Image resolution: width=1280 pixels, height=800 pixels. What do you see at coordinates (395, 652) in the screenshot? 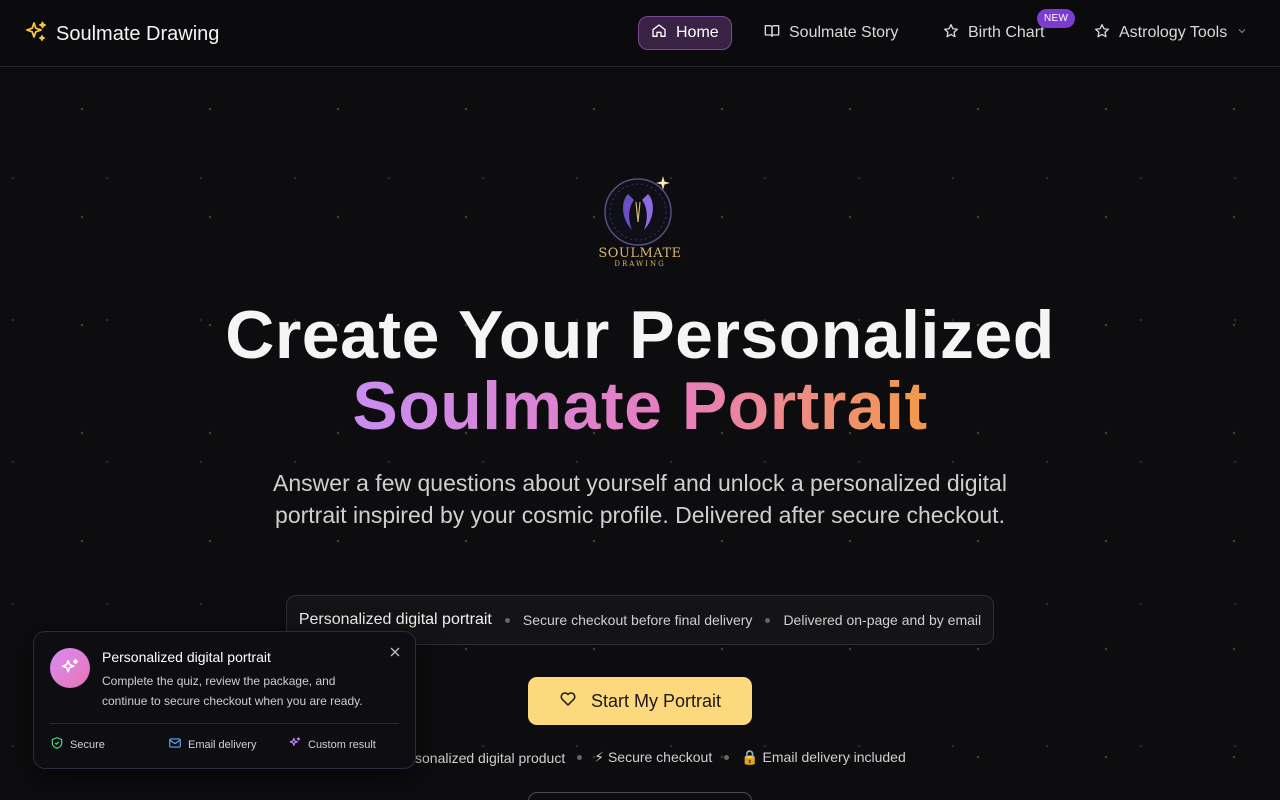
I see `close-icon` at bounding box center [395, 652].